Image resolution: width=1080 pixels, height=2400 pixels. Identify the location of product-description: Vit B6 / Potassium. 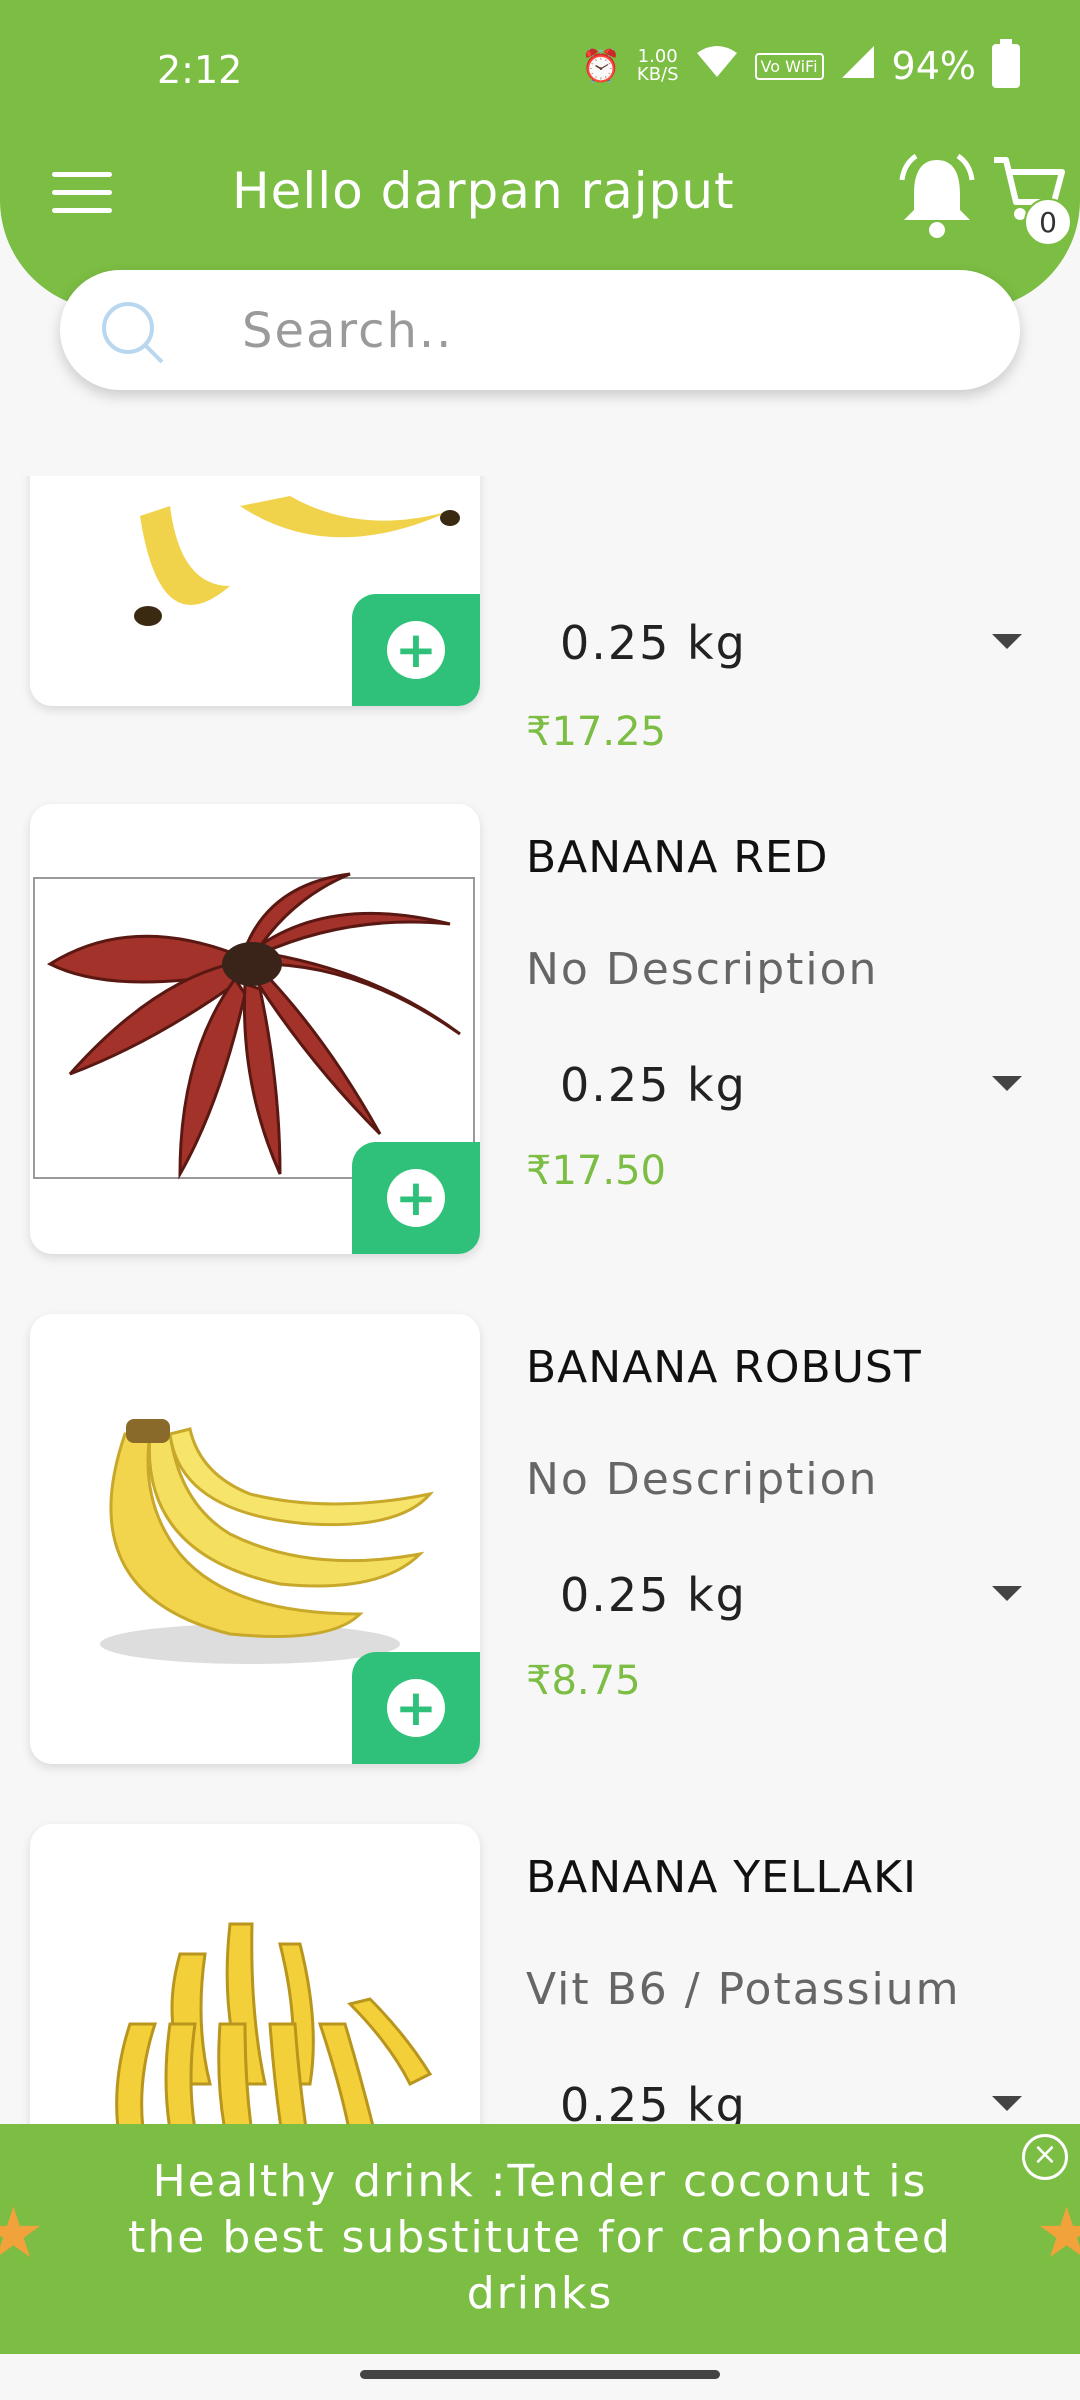
(743, 1989).